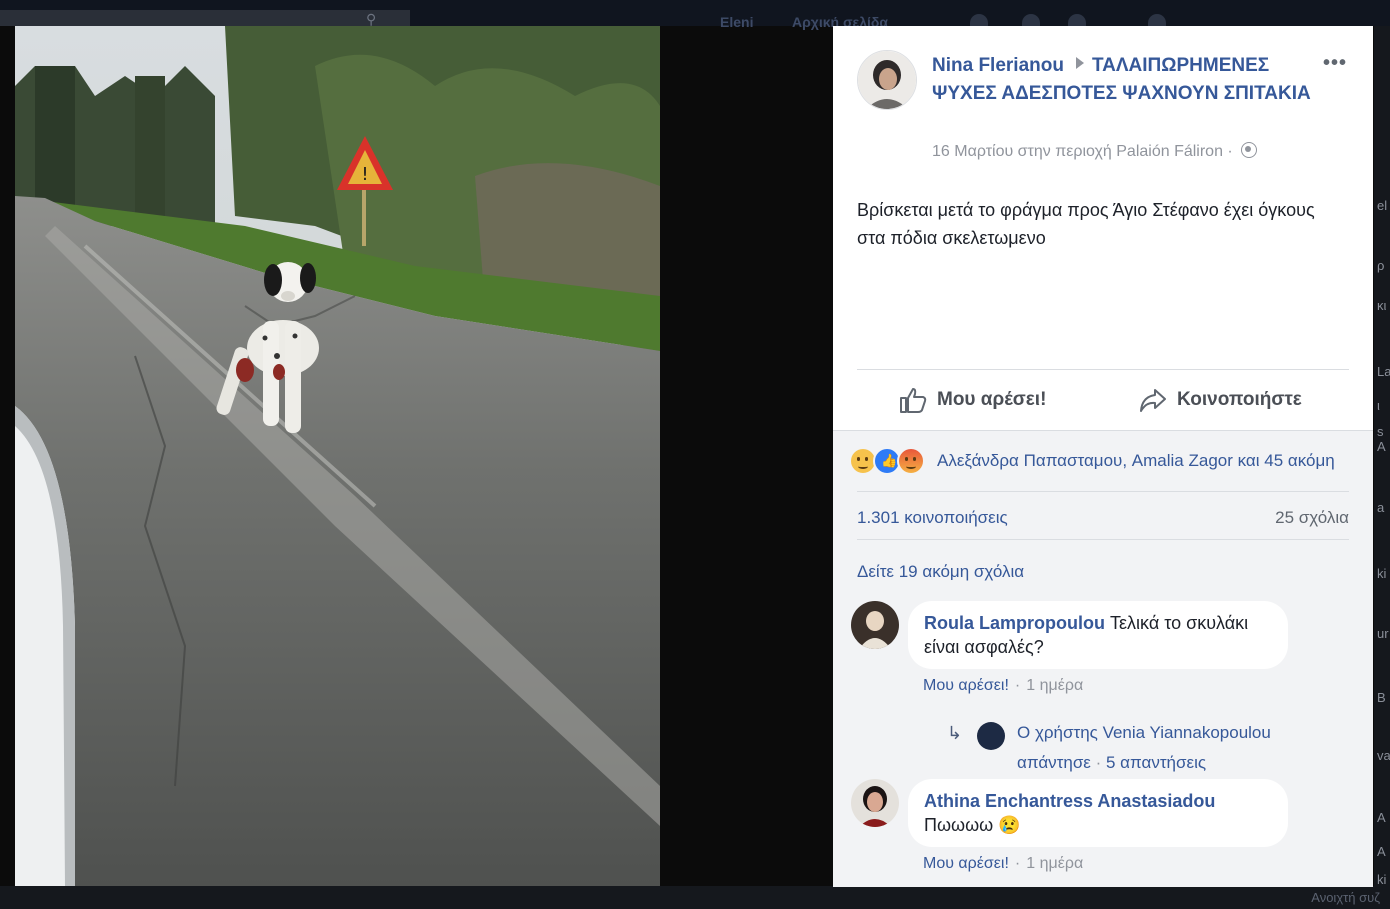 Image resolution: width=1390 pixels, height=909 pixels. I want to click on share-label: Κοινοποιήστε, so click(1239, 399).